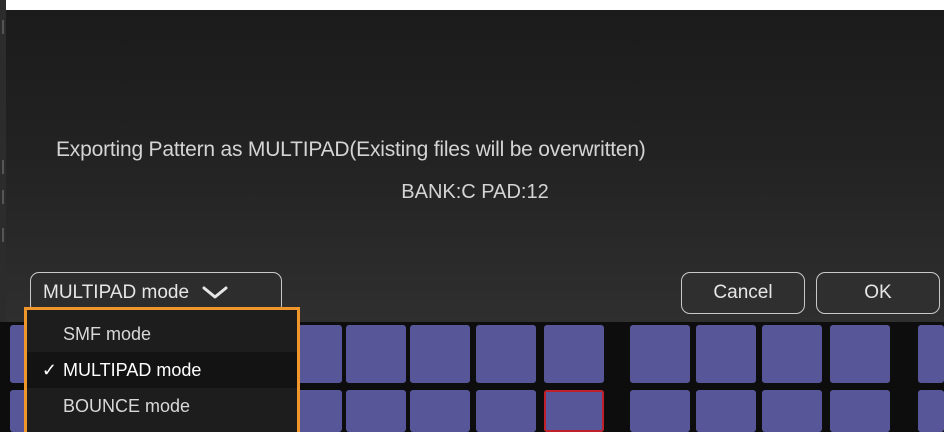 The height and width of the screenshot is (432, 944). What do you see at coordinates (107, 333) in the screenshot?
I see `option-label: SMF mode` at bounding box center [107, 333].